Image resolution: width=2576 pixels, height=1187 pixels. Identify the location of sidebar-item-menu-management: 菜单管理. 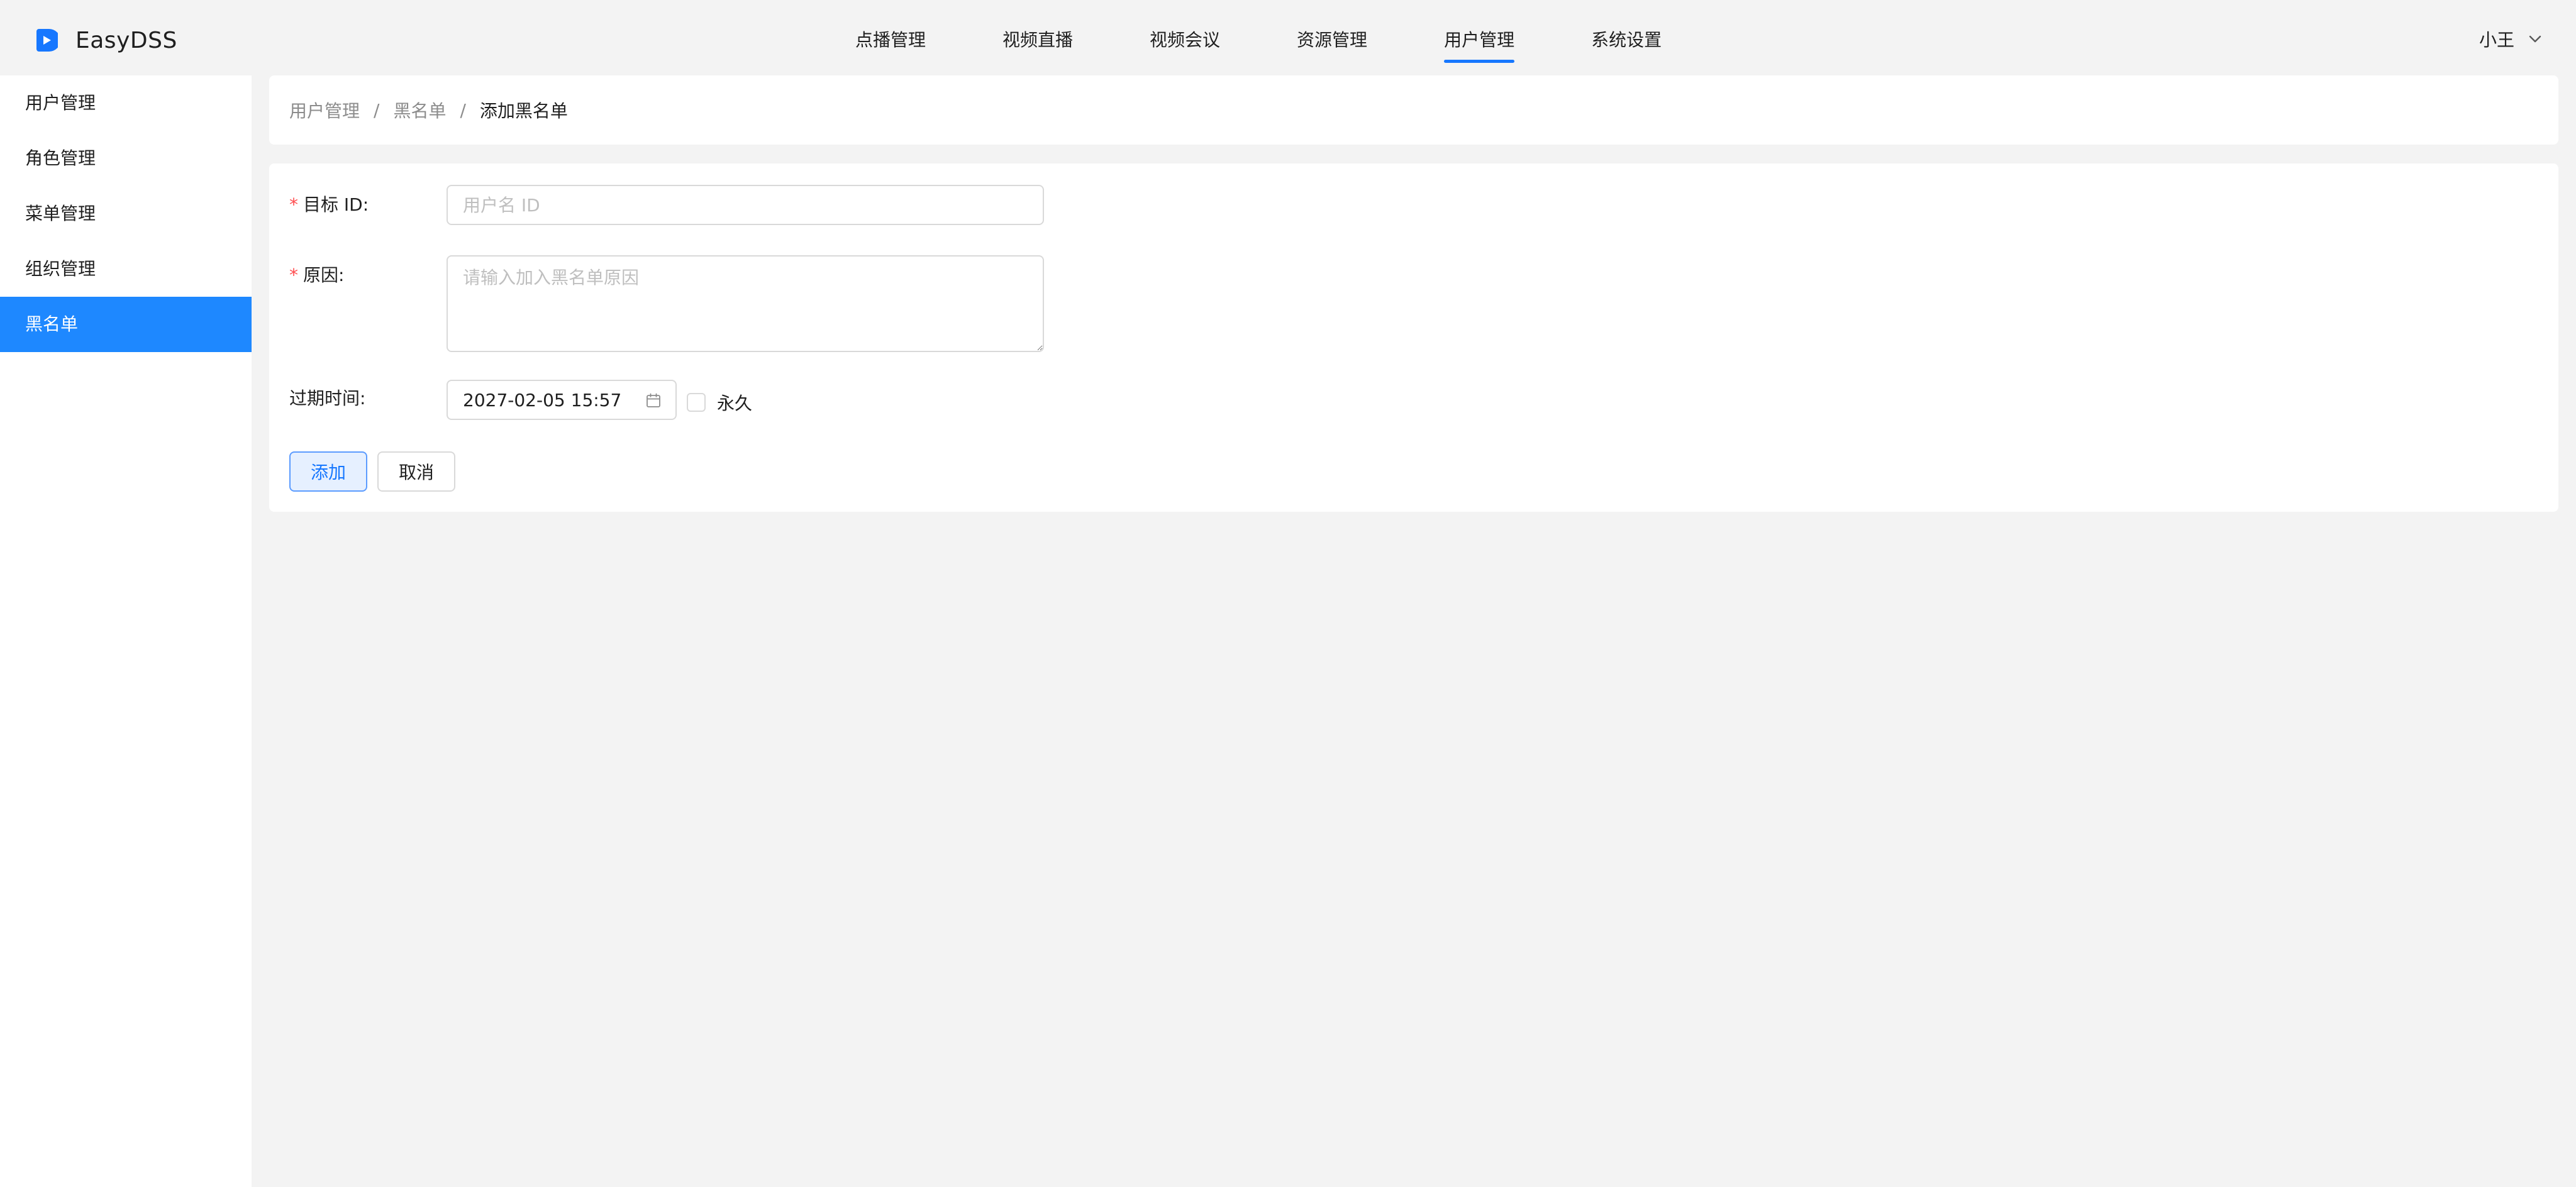
(126, 213).